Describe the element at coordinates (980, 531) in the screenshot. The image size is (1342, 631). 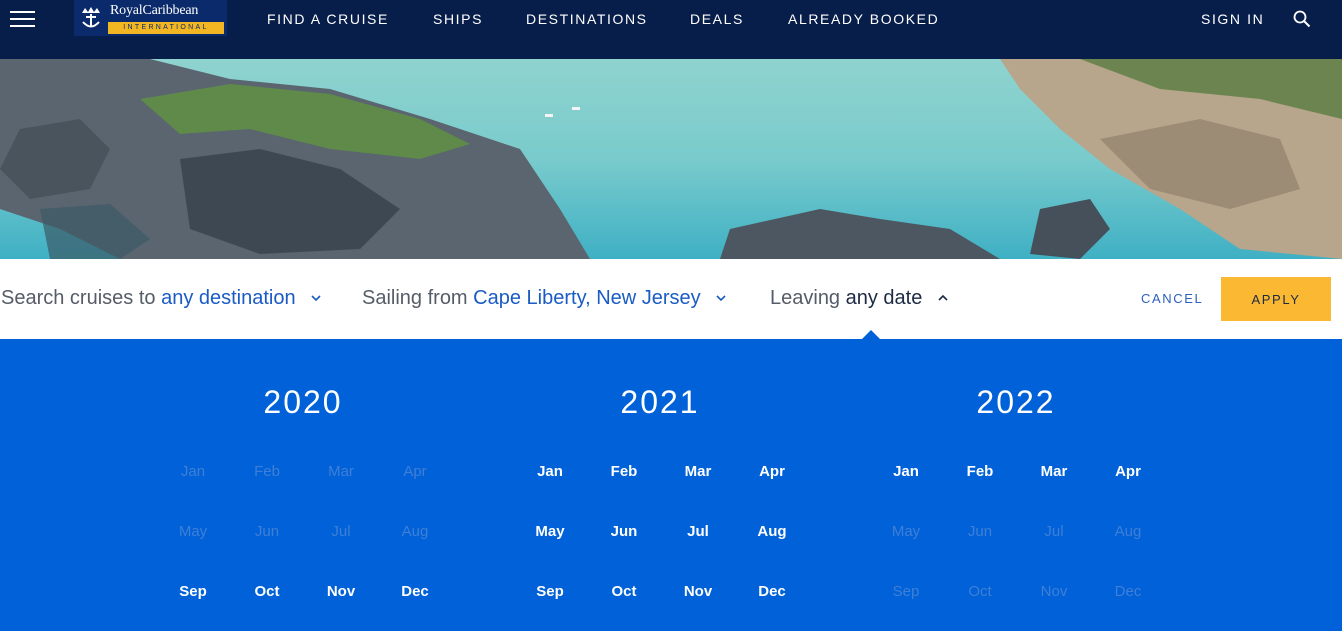
I see `month-jun-2022: Jun` at that location.